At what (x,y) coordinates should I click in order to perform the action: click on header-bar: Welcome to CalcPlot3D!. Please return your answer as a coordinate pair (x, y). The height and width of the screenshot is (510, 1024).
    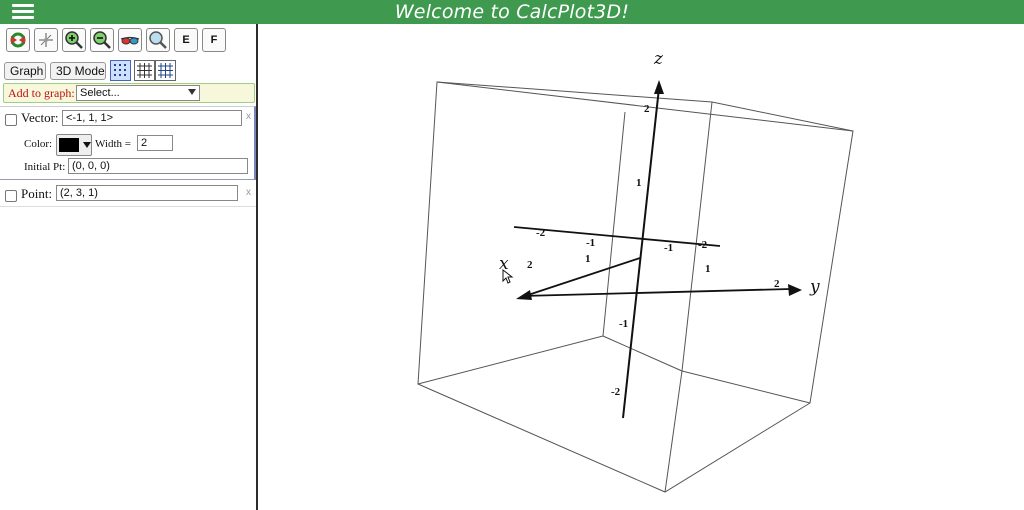
    Looking at the image, I should click on (512, 12).